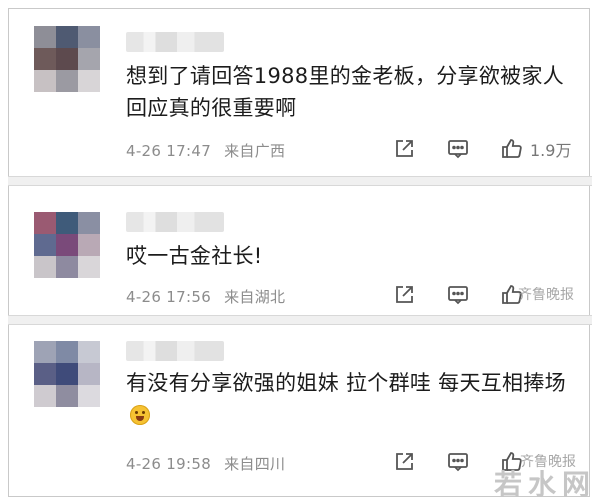  Describe the element at coordinates (255, 151) in the screenshot. I see `comment-location: 来自广西` at that location.